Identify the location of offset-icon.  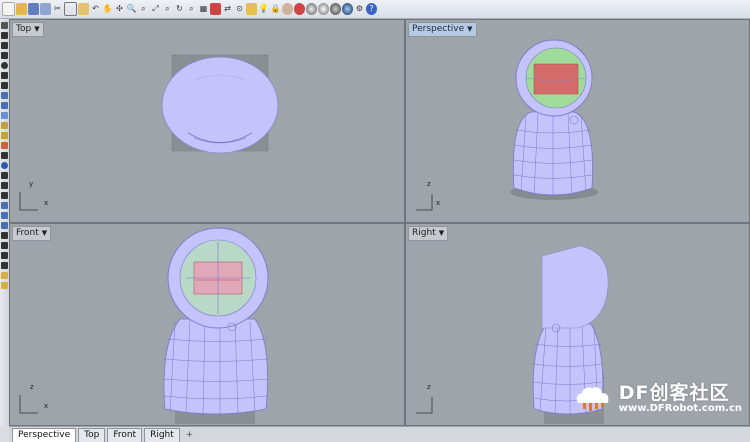
(4, 235).